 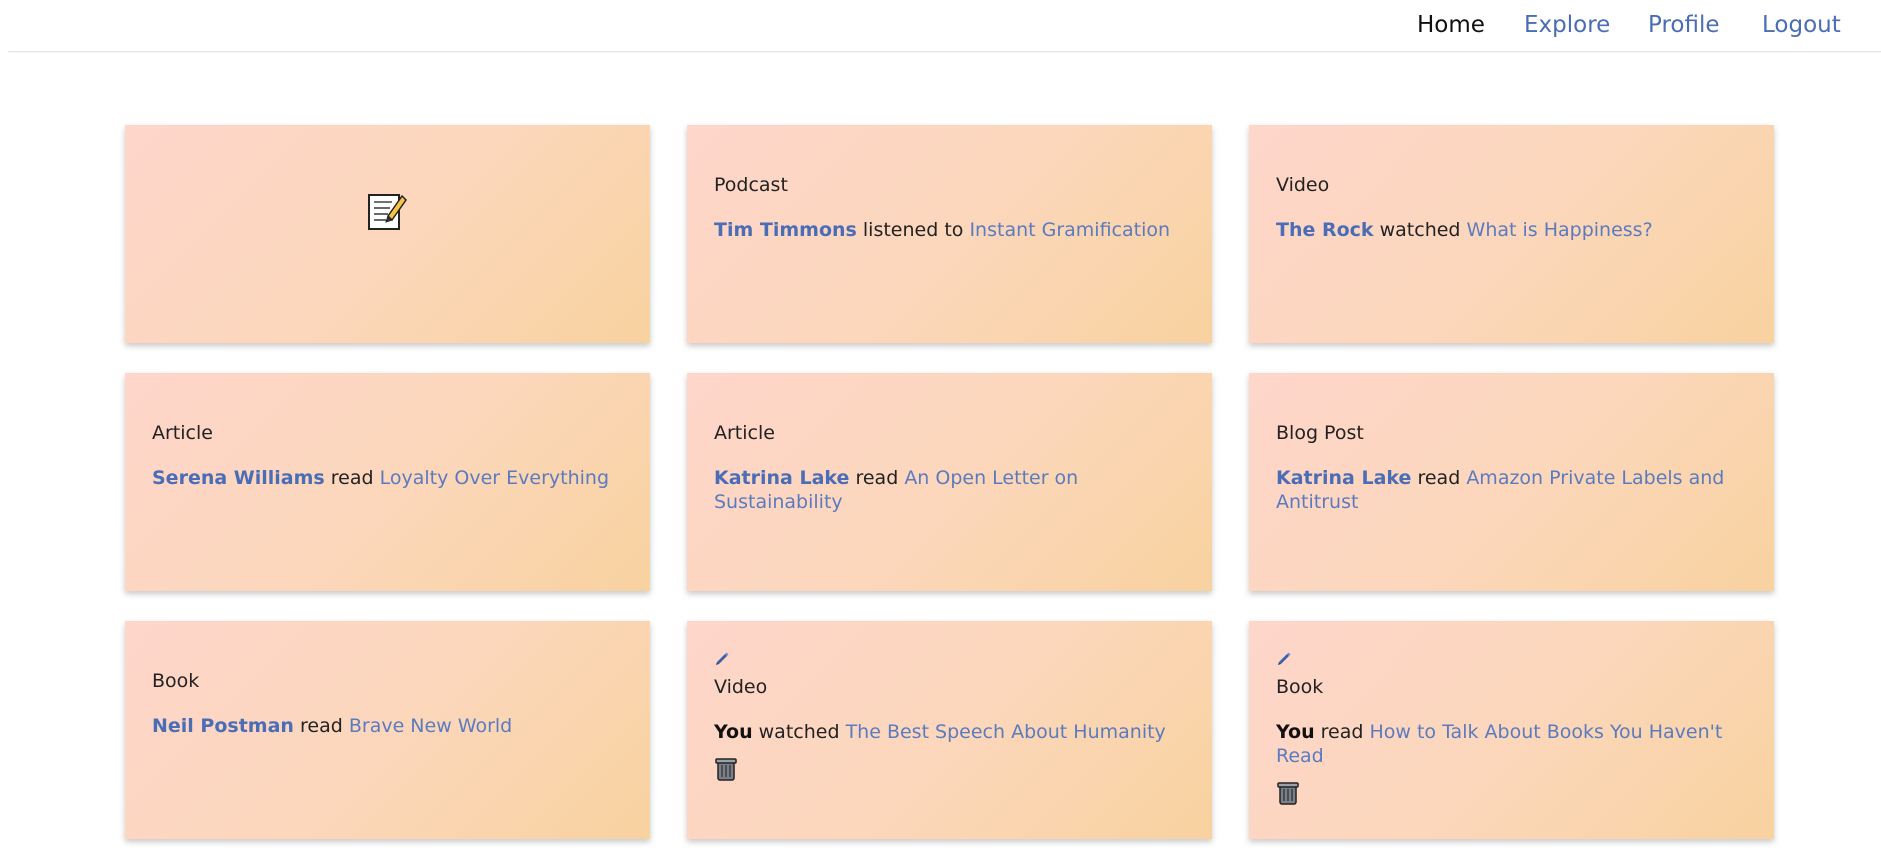 What do you see at coordinates (913, 230) in the screenshot?
I see `activity-verb: listened to` at bounding box center [913, 230].